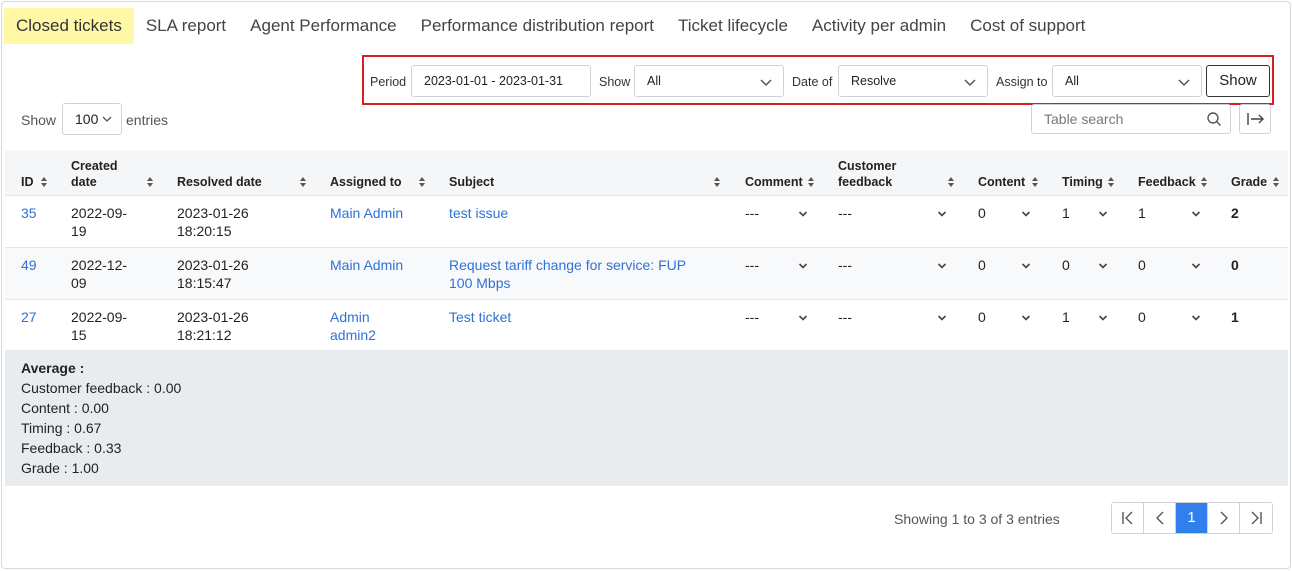 This screenshot has height=571, width=1292. What do you see at coordinates (733, 26) in the screenshot?
I see `tab-ticket-lifecycle: Ticket lifecycle` at bounding box center [733, 26].